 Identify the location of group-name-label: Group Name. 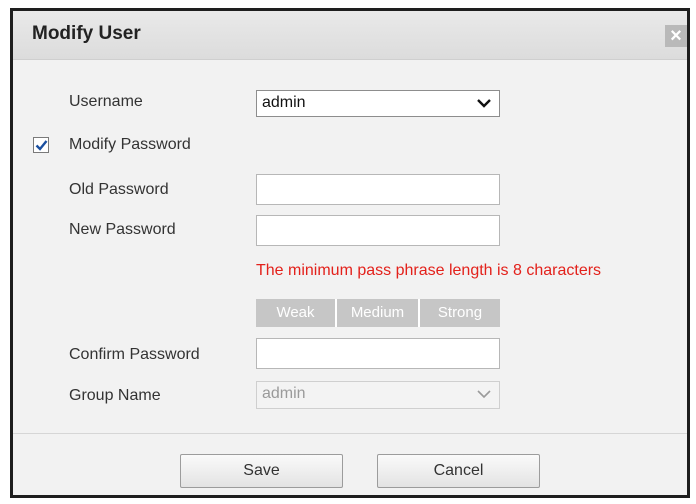
(115, 395).